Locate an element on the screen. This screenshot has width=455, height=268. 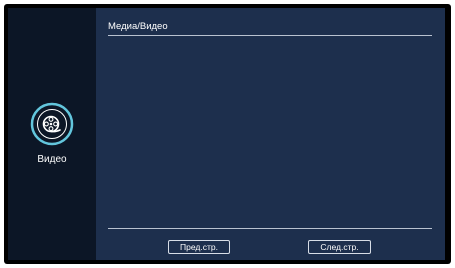
footer-divider is located at coordinates (270, 228).